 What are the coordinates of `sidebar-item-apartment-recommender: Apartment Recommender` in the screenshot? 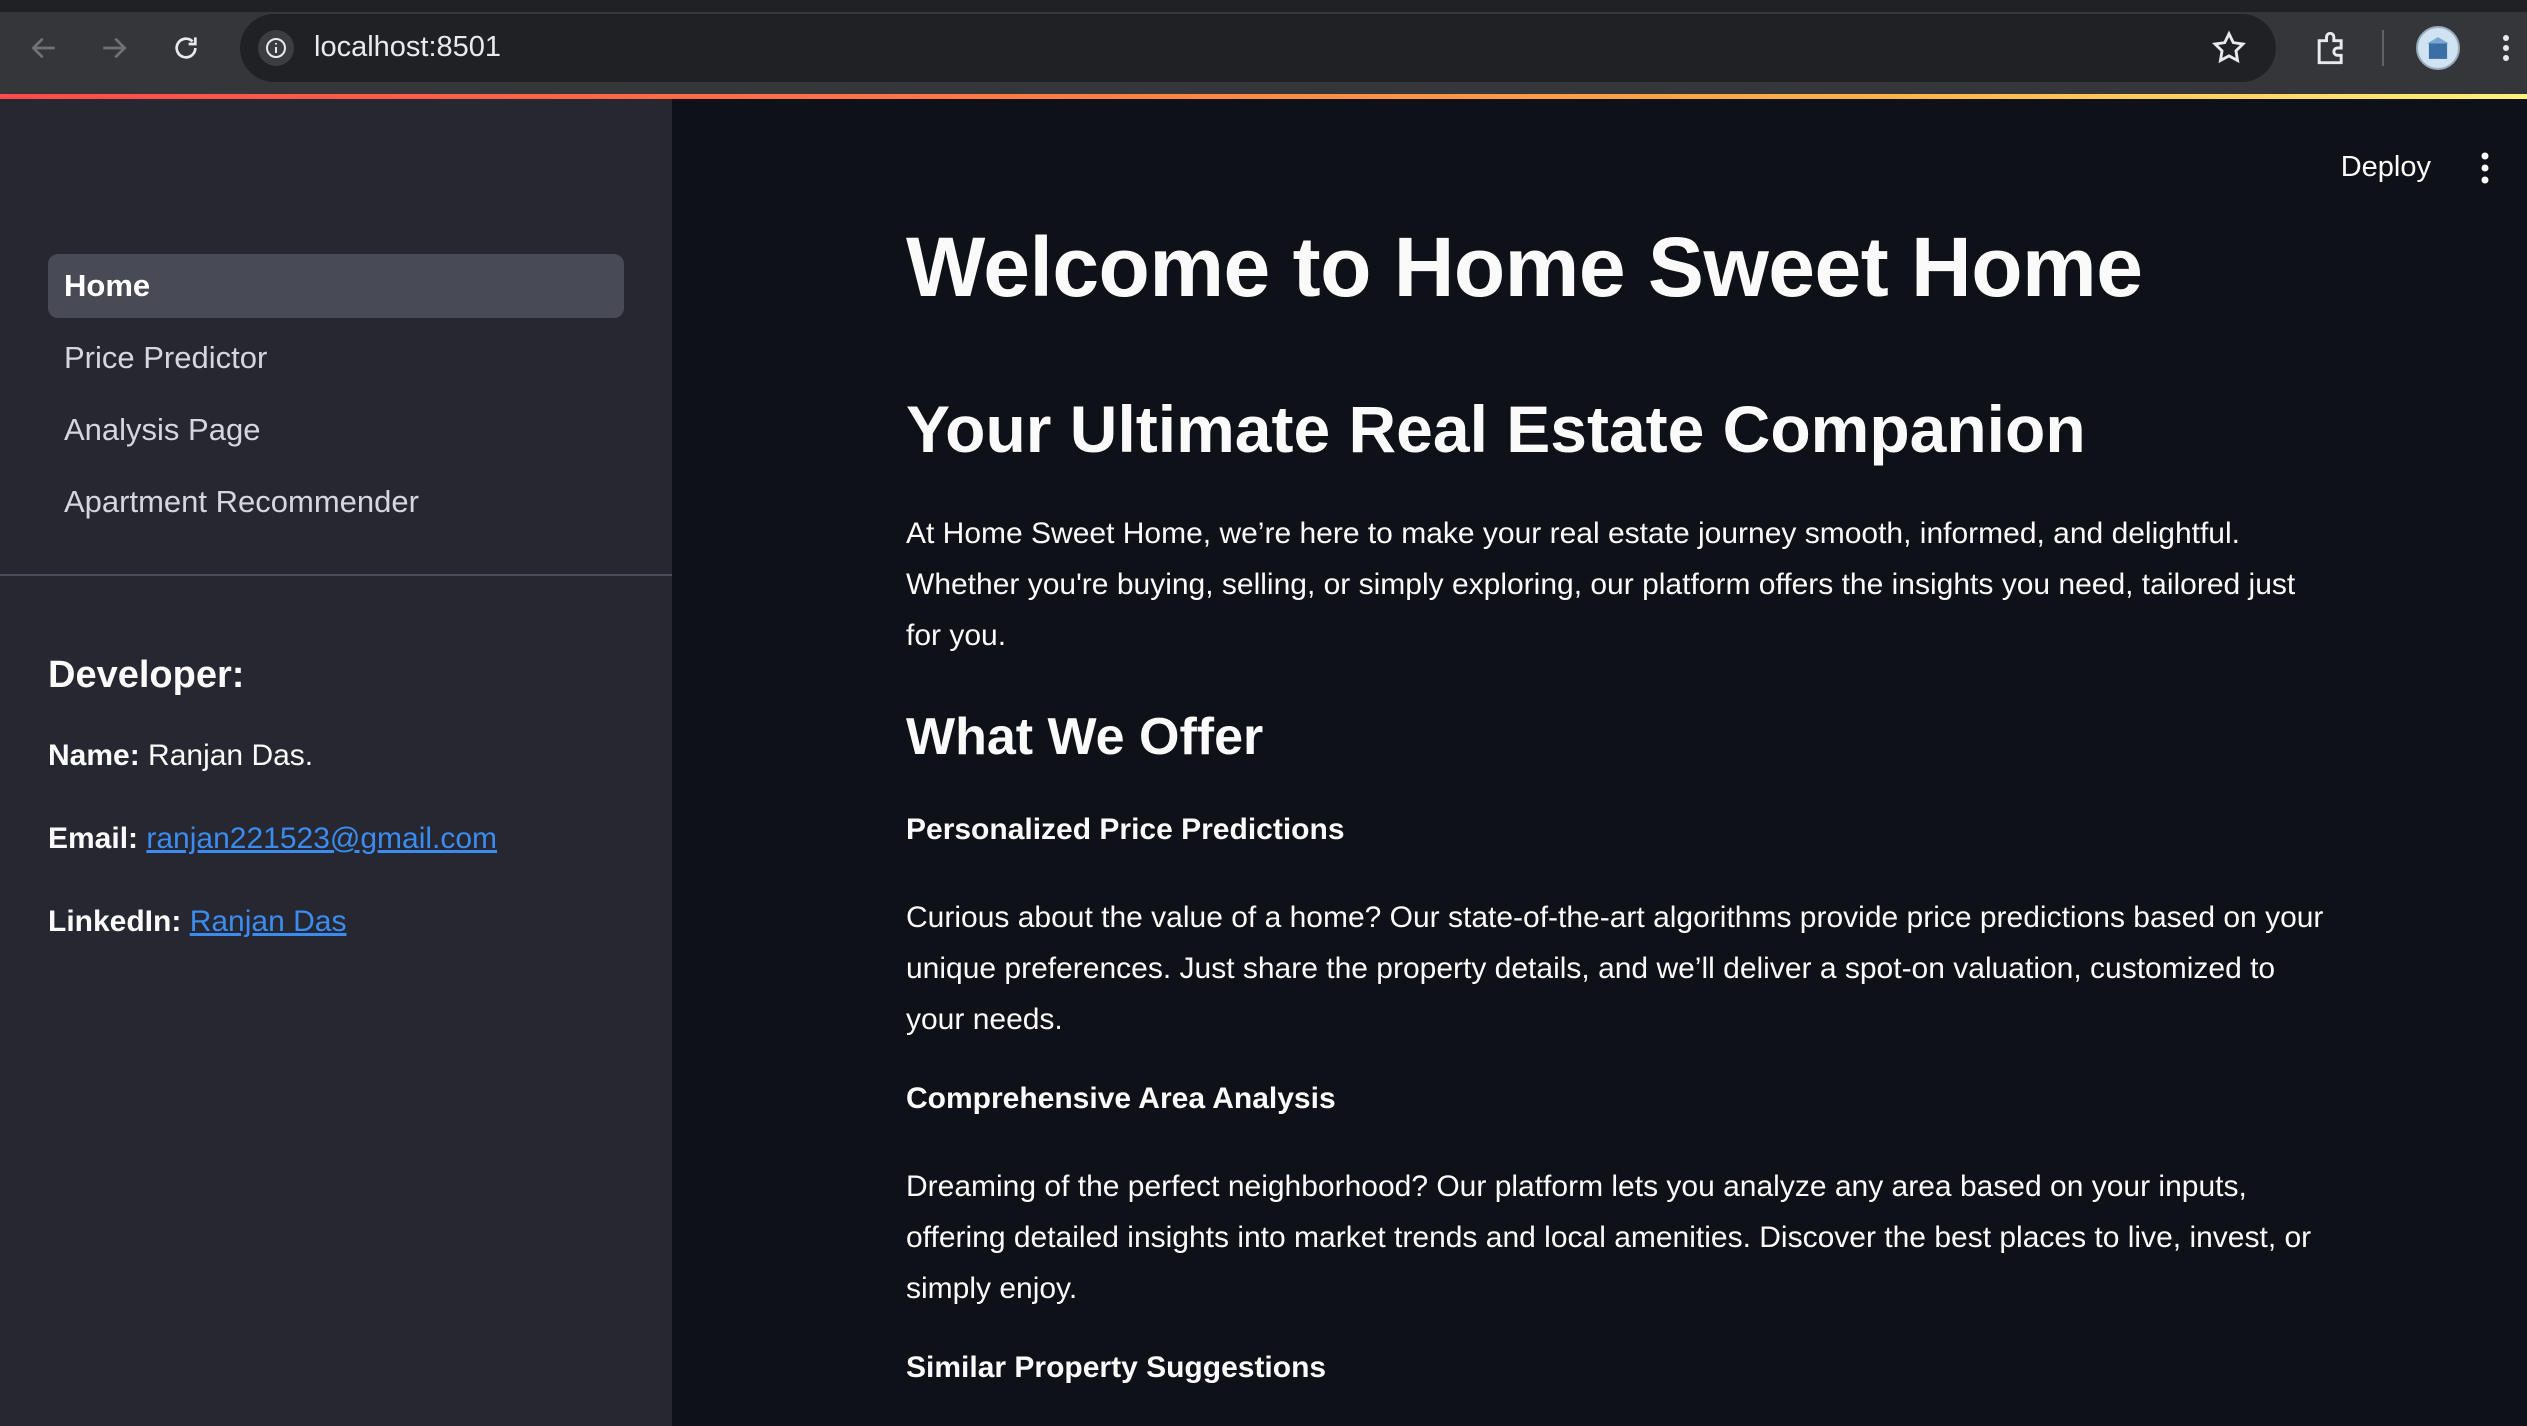 It's located at (336, 502).